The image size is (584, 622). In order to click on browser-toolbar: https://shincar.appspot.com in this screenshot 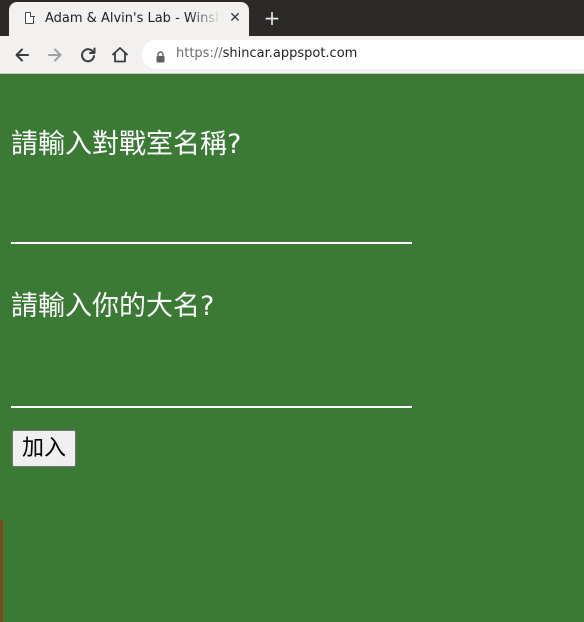, I will do `click(292, 55)`.